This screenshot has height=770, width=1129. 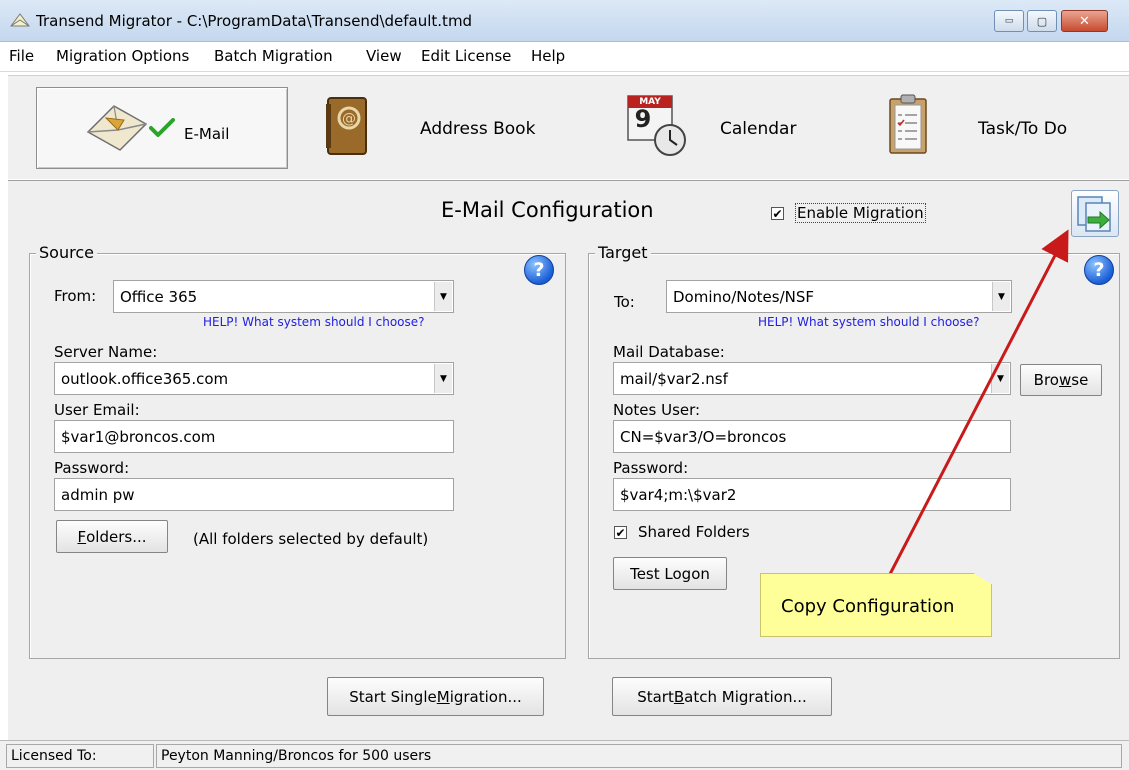 I want to click on licensed-to-label: Licensed To:, so click(x=80, y=756).